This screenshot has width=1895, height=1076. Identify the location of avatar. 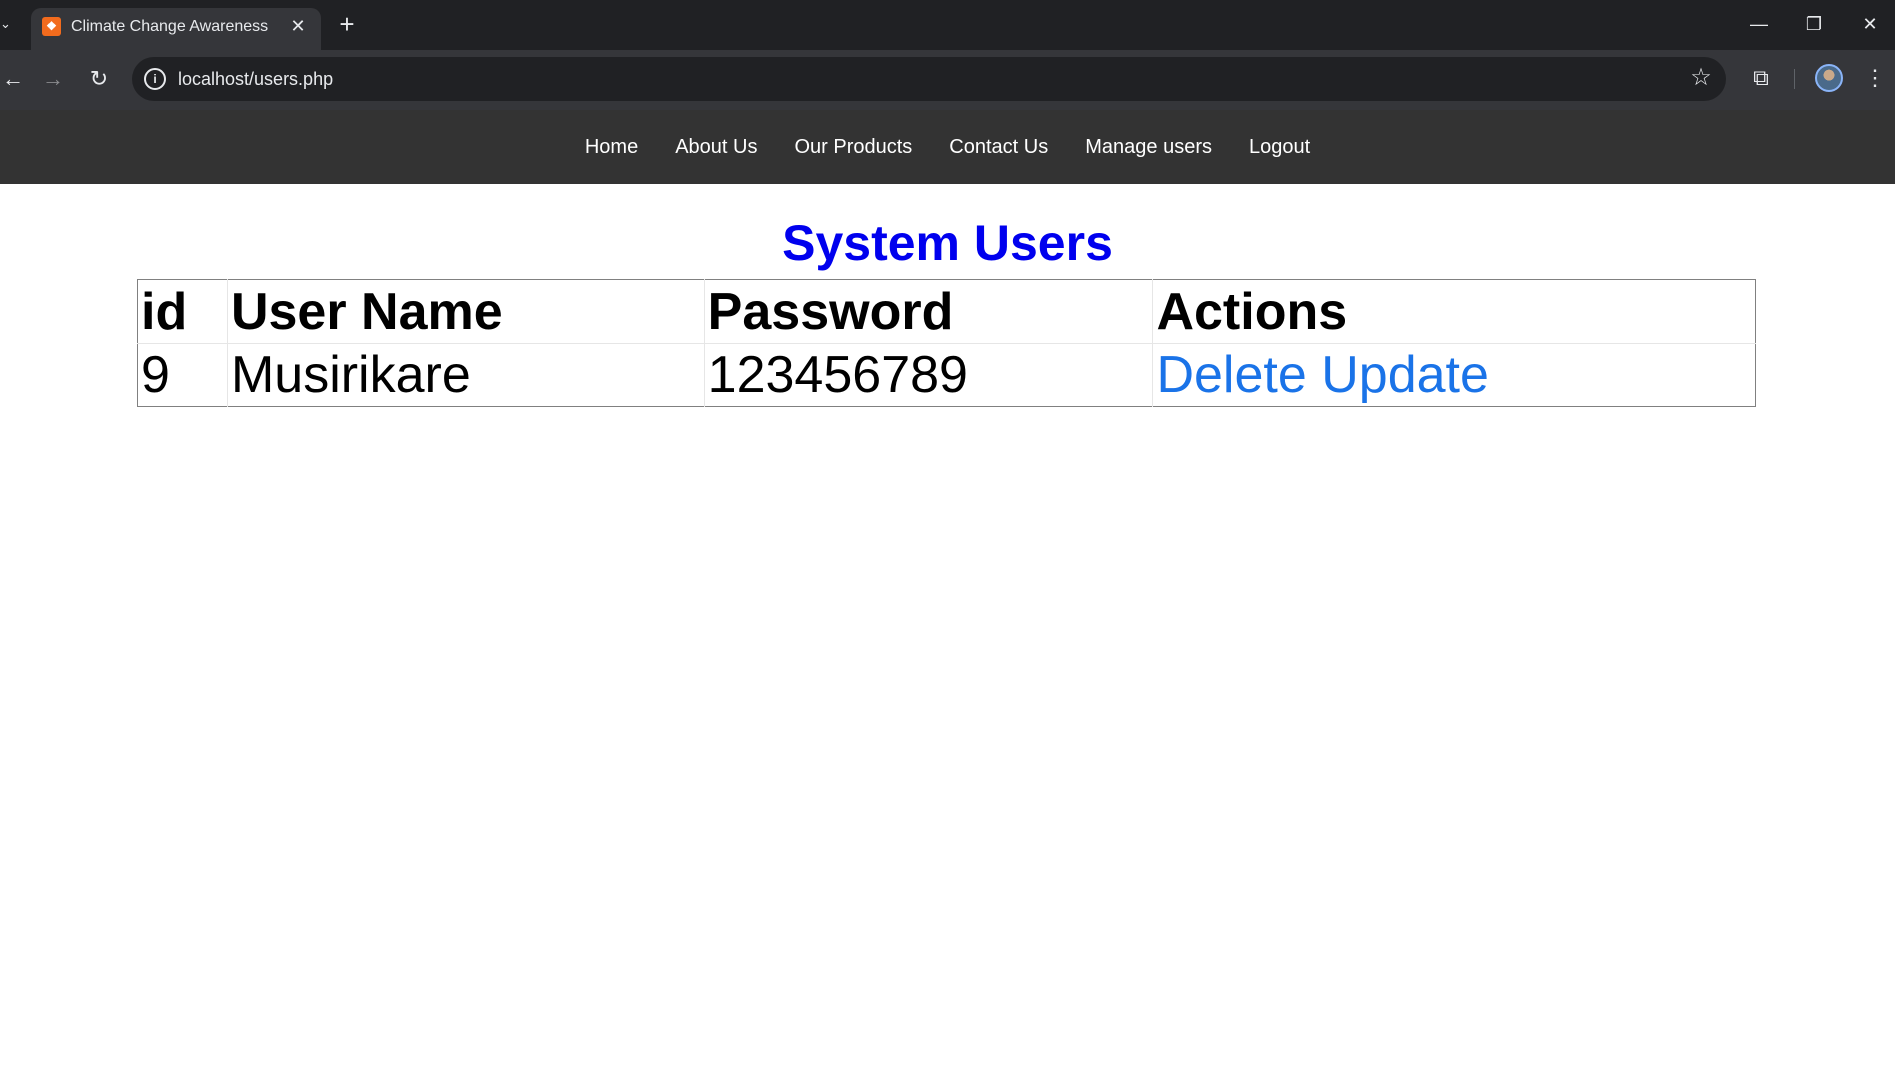
(1829, 78).